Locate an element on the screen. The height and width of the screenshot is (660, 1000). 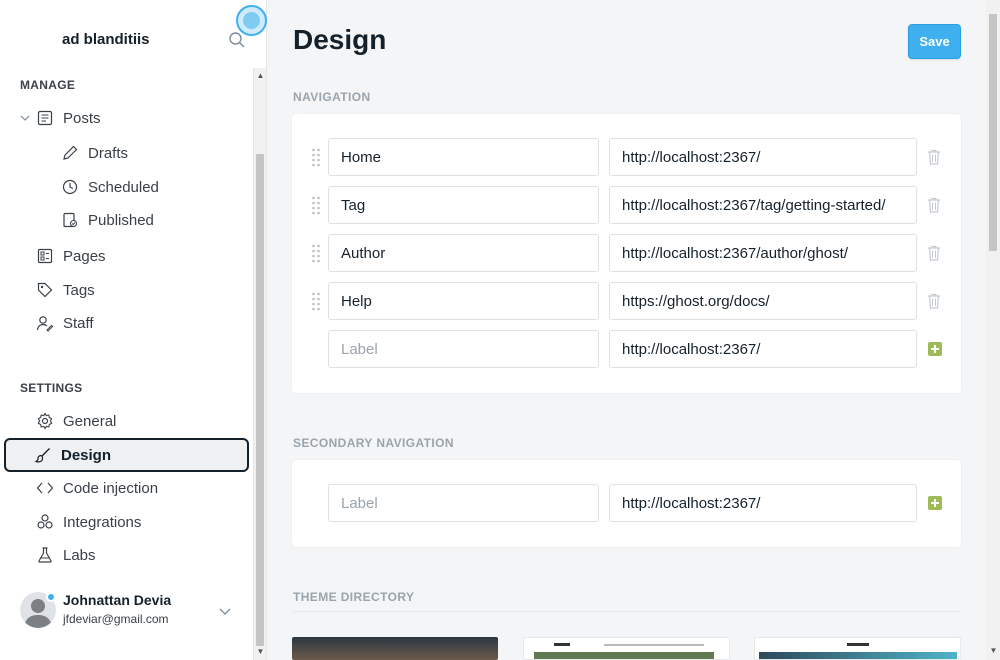
sidebar-item-posts: Posts is located at coordinates (68, 118).